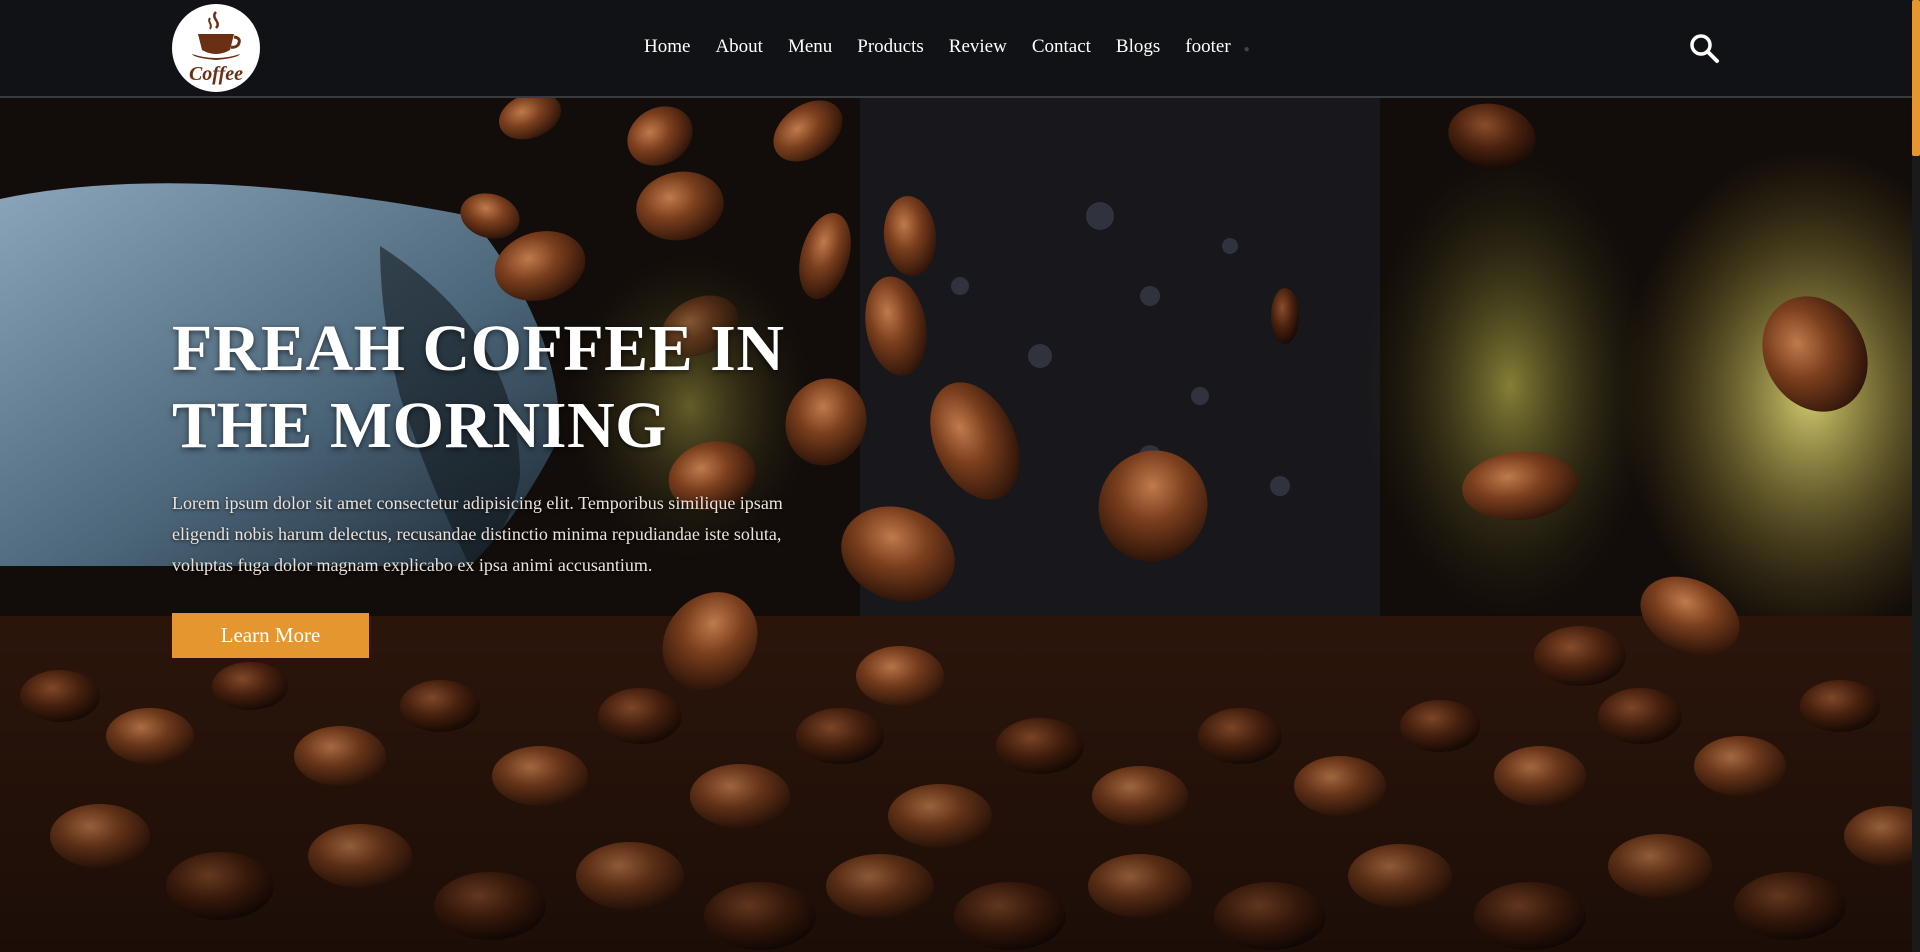 The width and height of the screenshot is (1920, 952). I want to click on nav-home: Home, so click(667, 47).